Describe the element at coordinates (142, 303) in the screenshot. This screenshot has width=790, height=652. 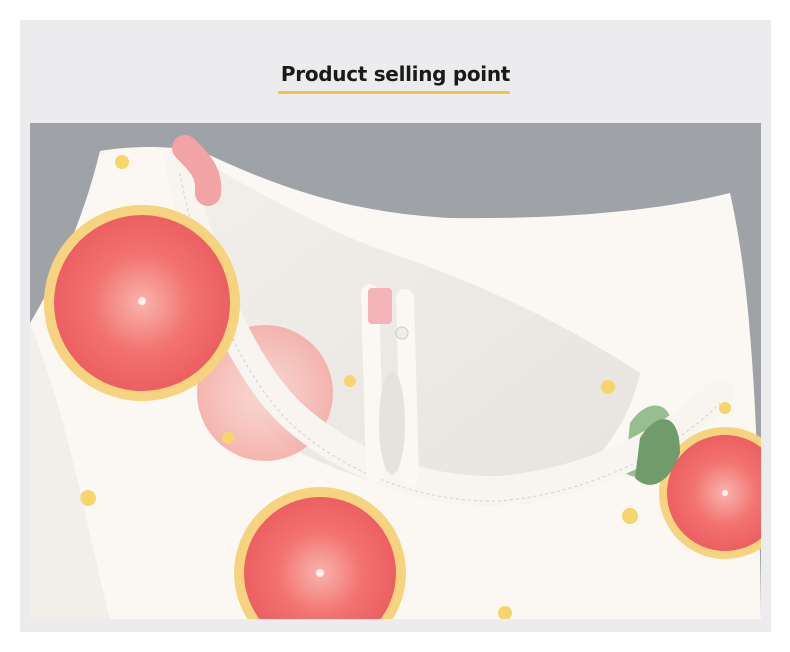
I see `grapefruit-print-left` at that location.